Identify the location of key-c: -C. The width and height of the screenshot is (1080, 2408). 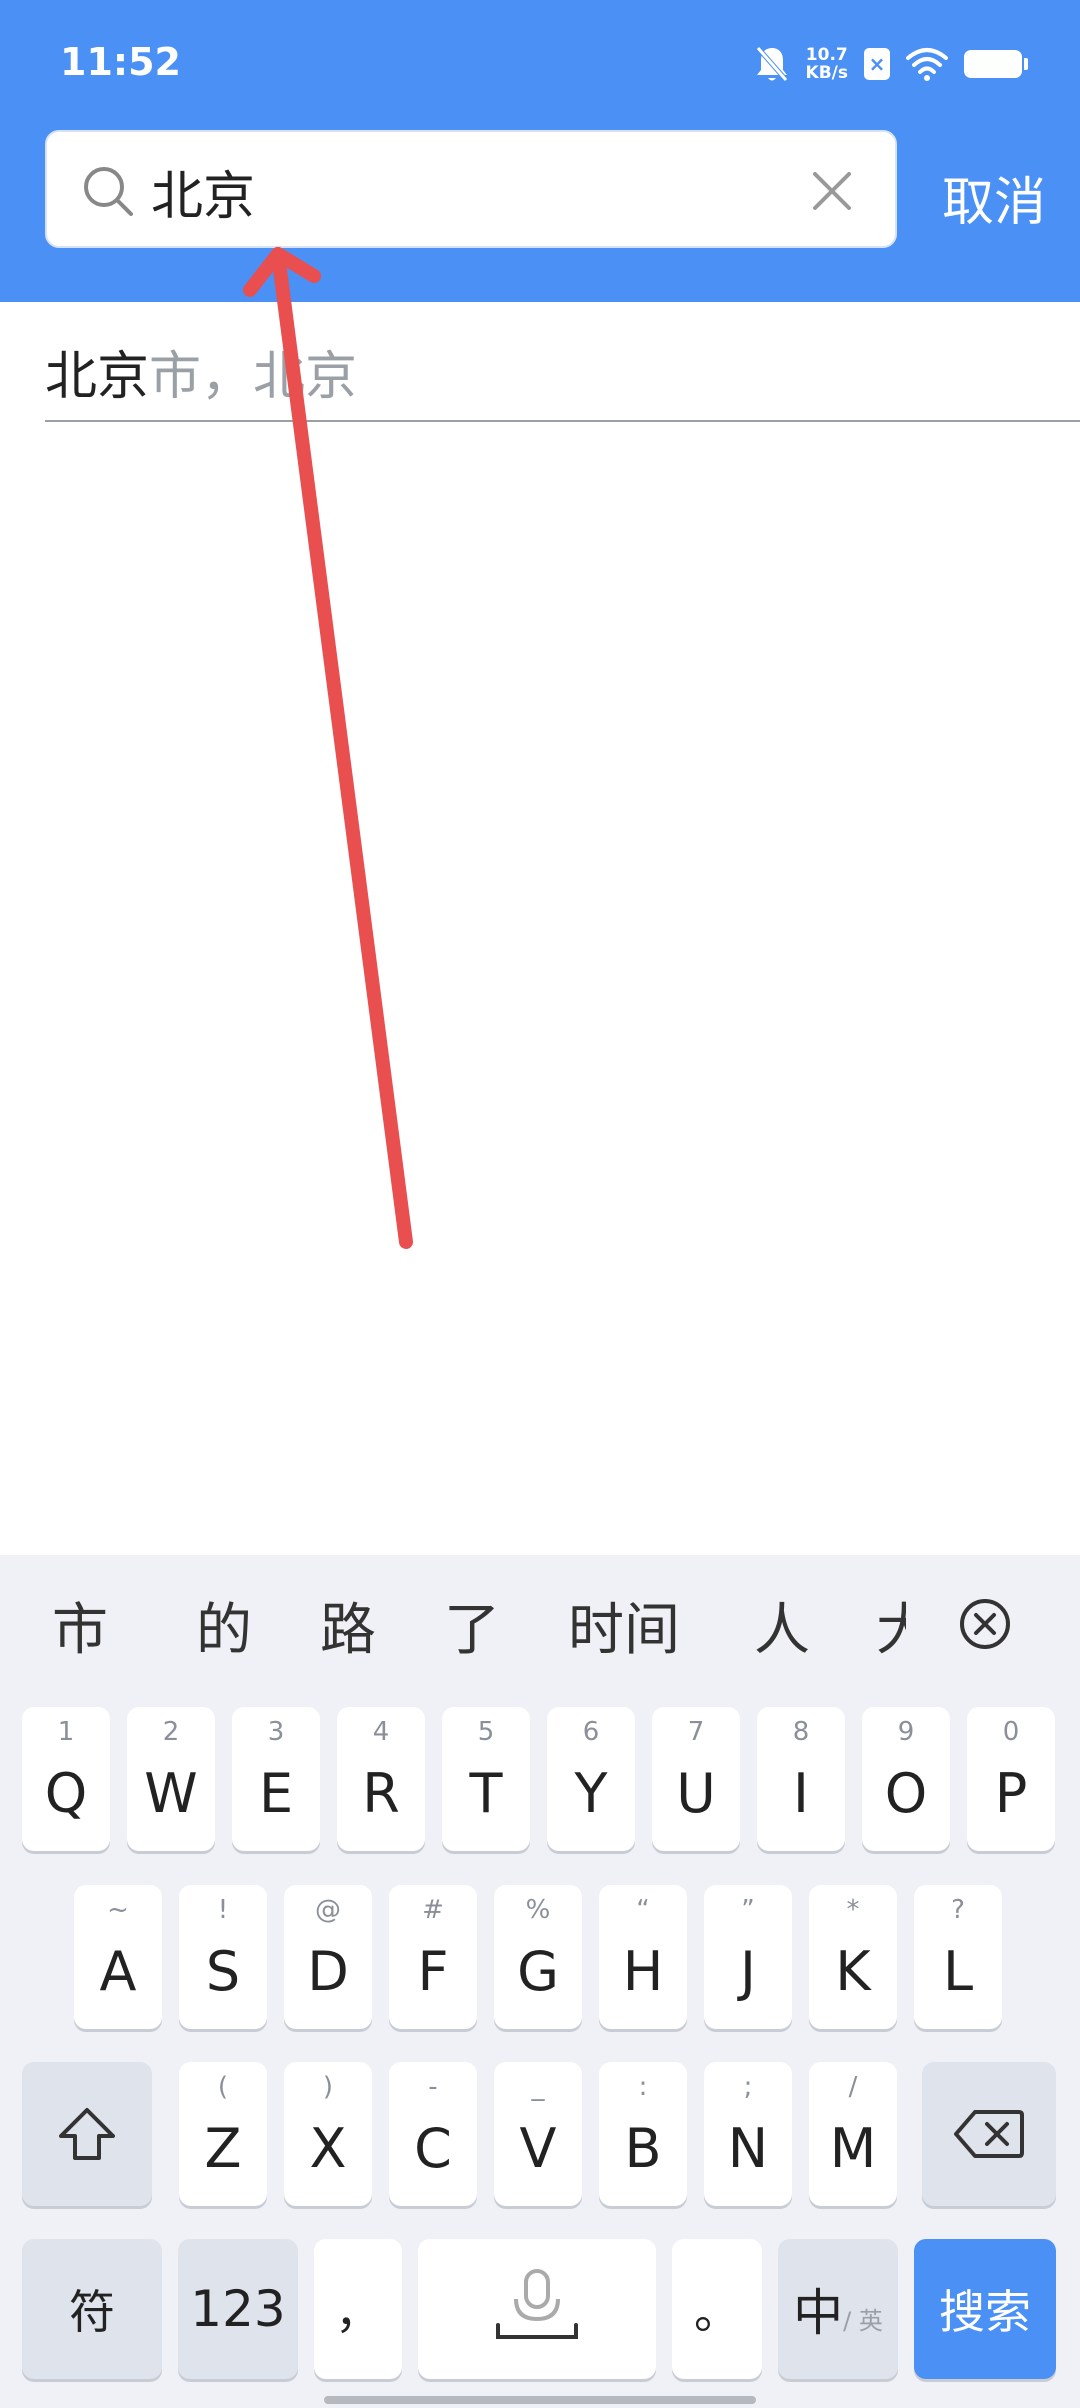
(433, 2134).